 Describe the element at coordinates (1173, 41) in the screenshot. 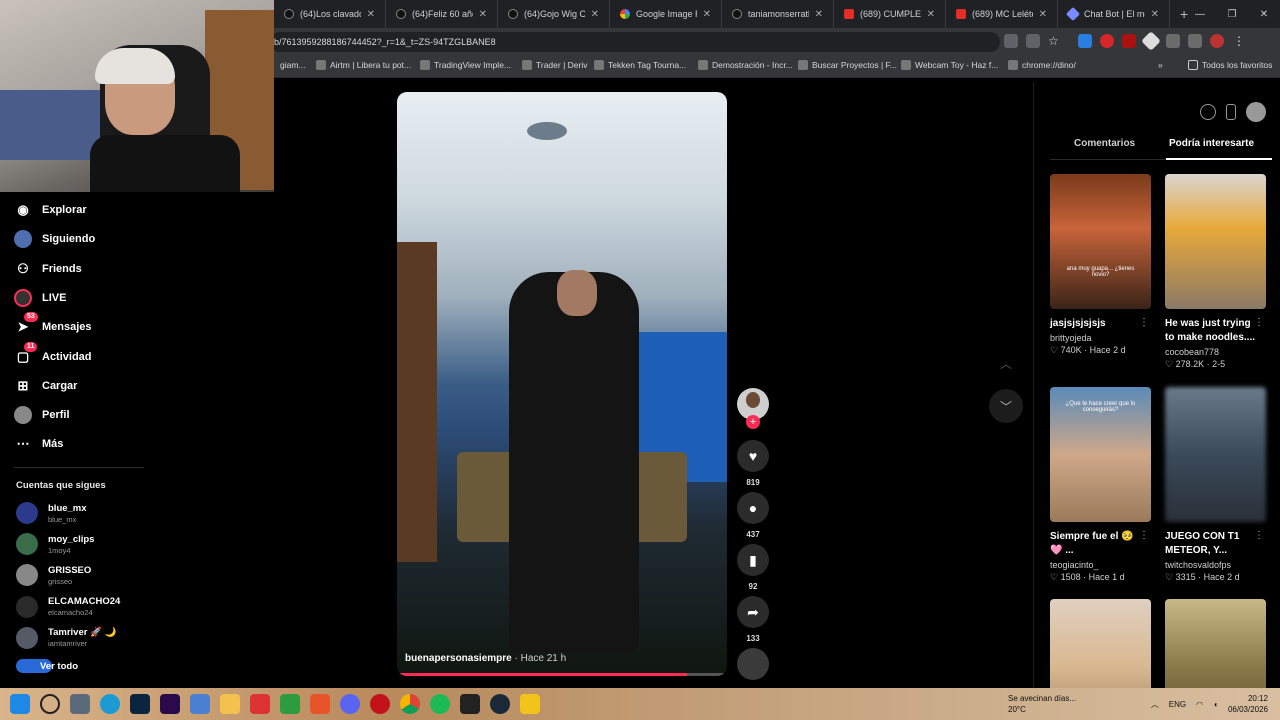

I see `puzzle-icon` at that location.